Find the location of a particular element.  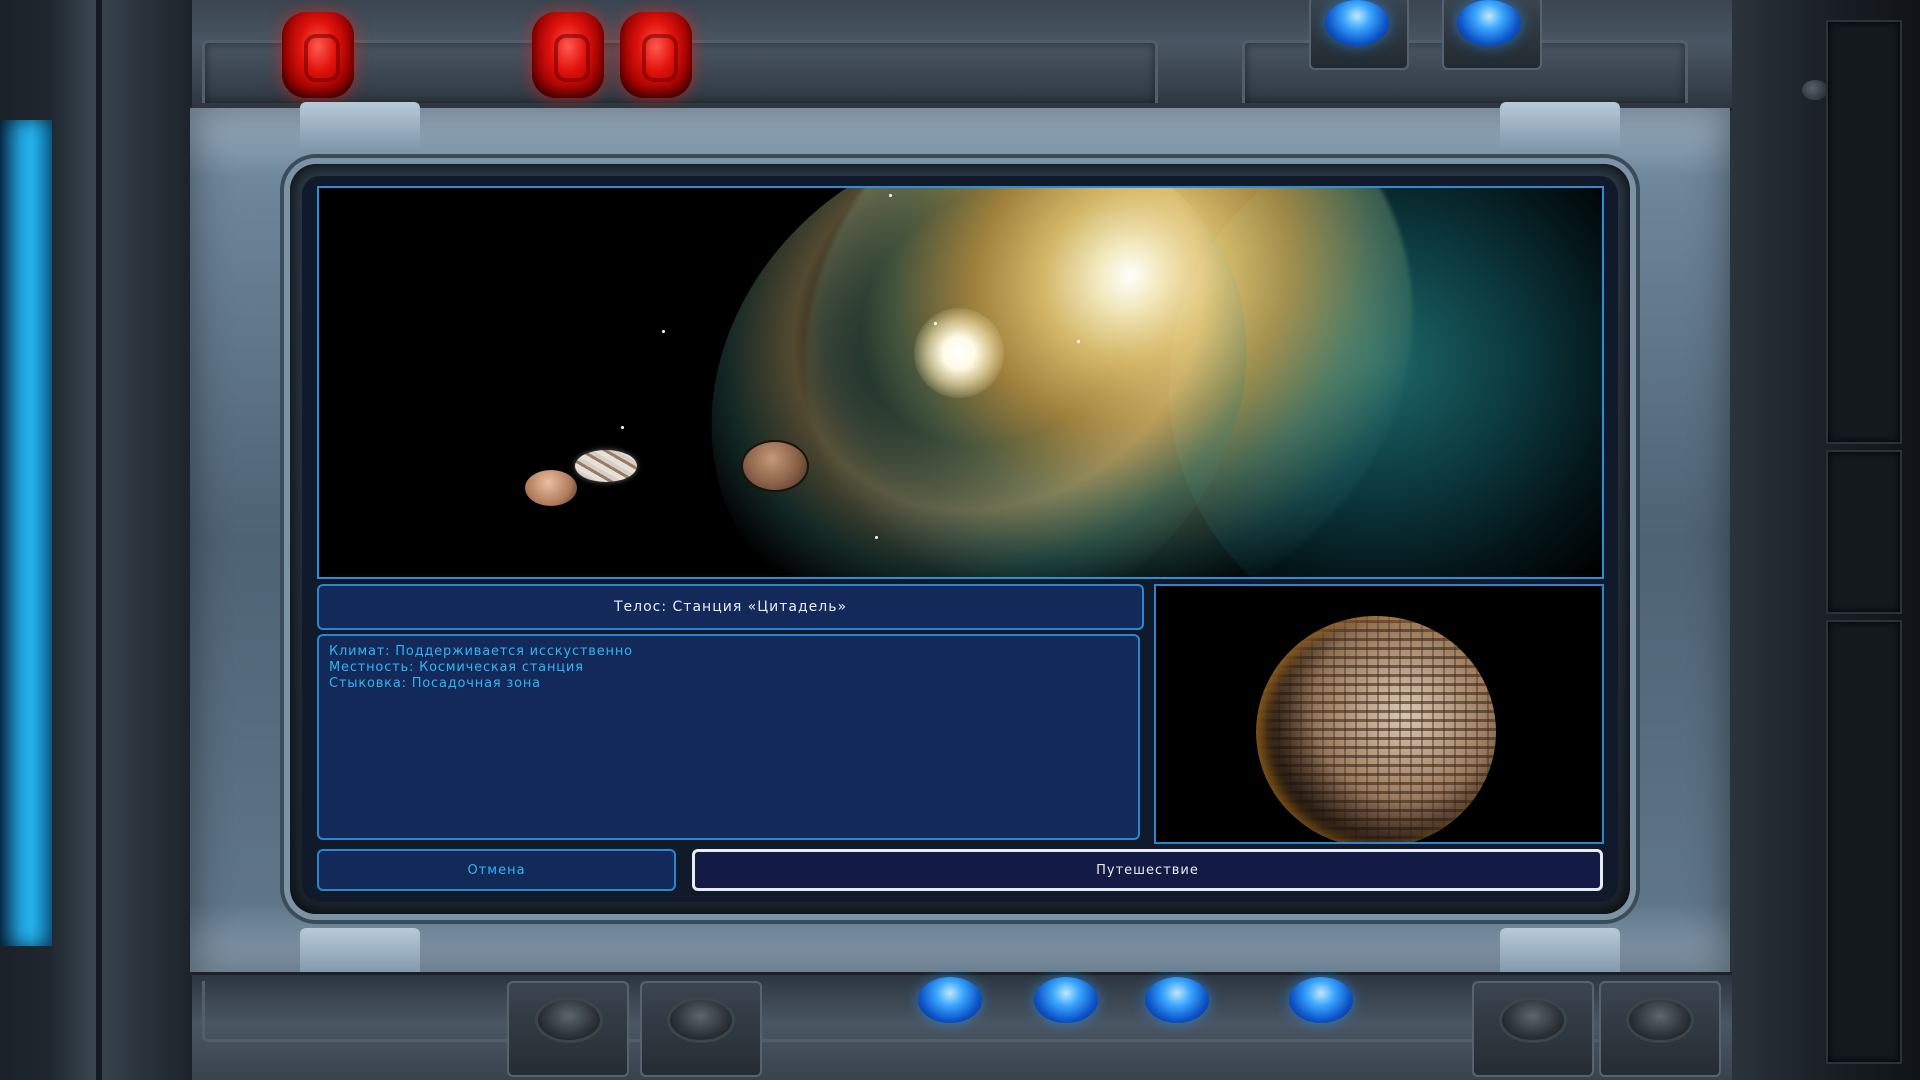

top-console is located at coordinates (962, 55).